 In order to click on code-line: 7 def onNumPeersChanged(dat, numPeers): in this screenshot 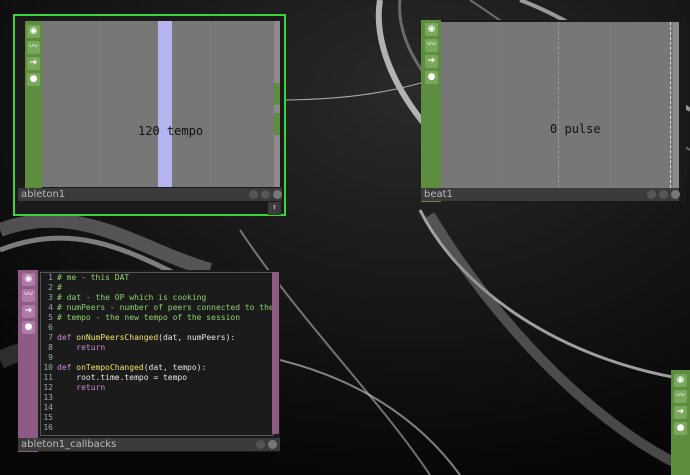, I will do `click(157, 338)`.